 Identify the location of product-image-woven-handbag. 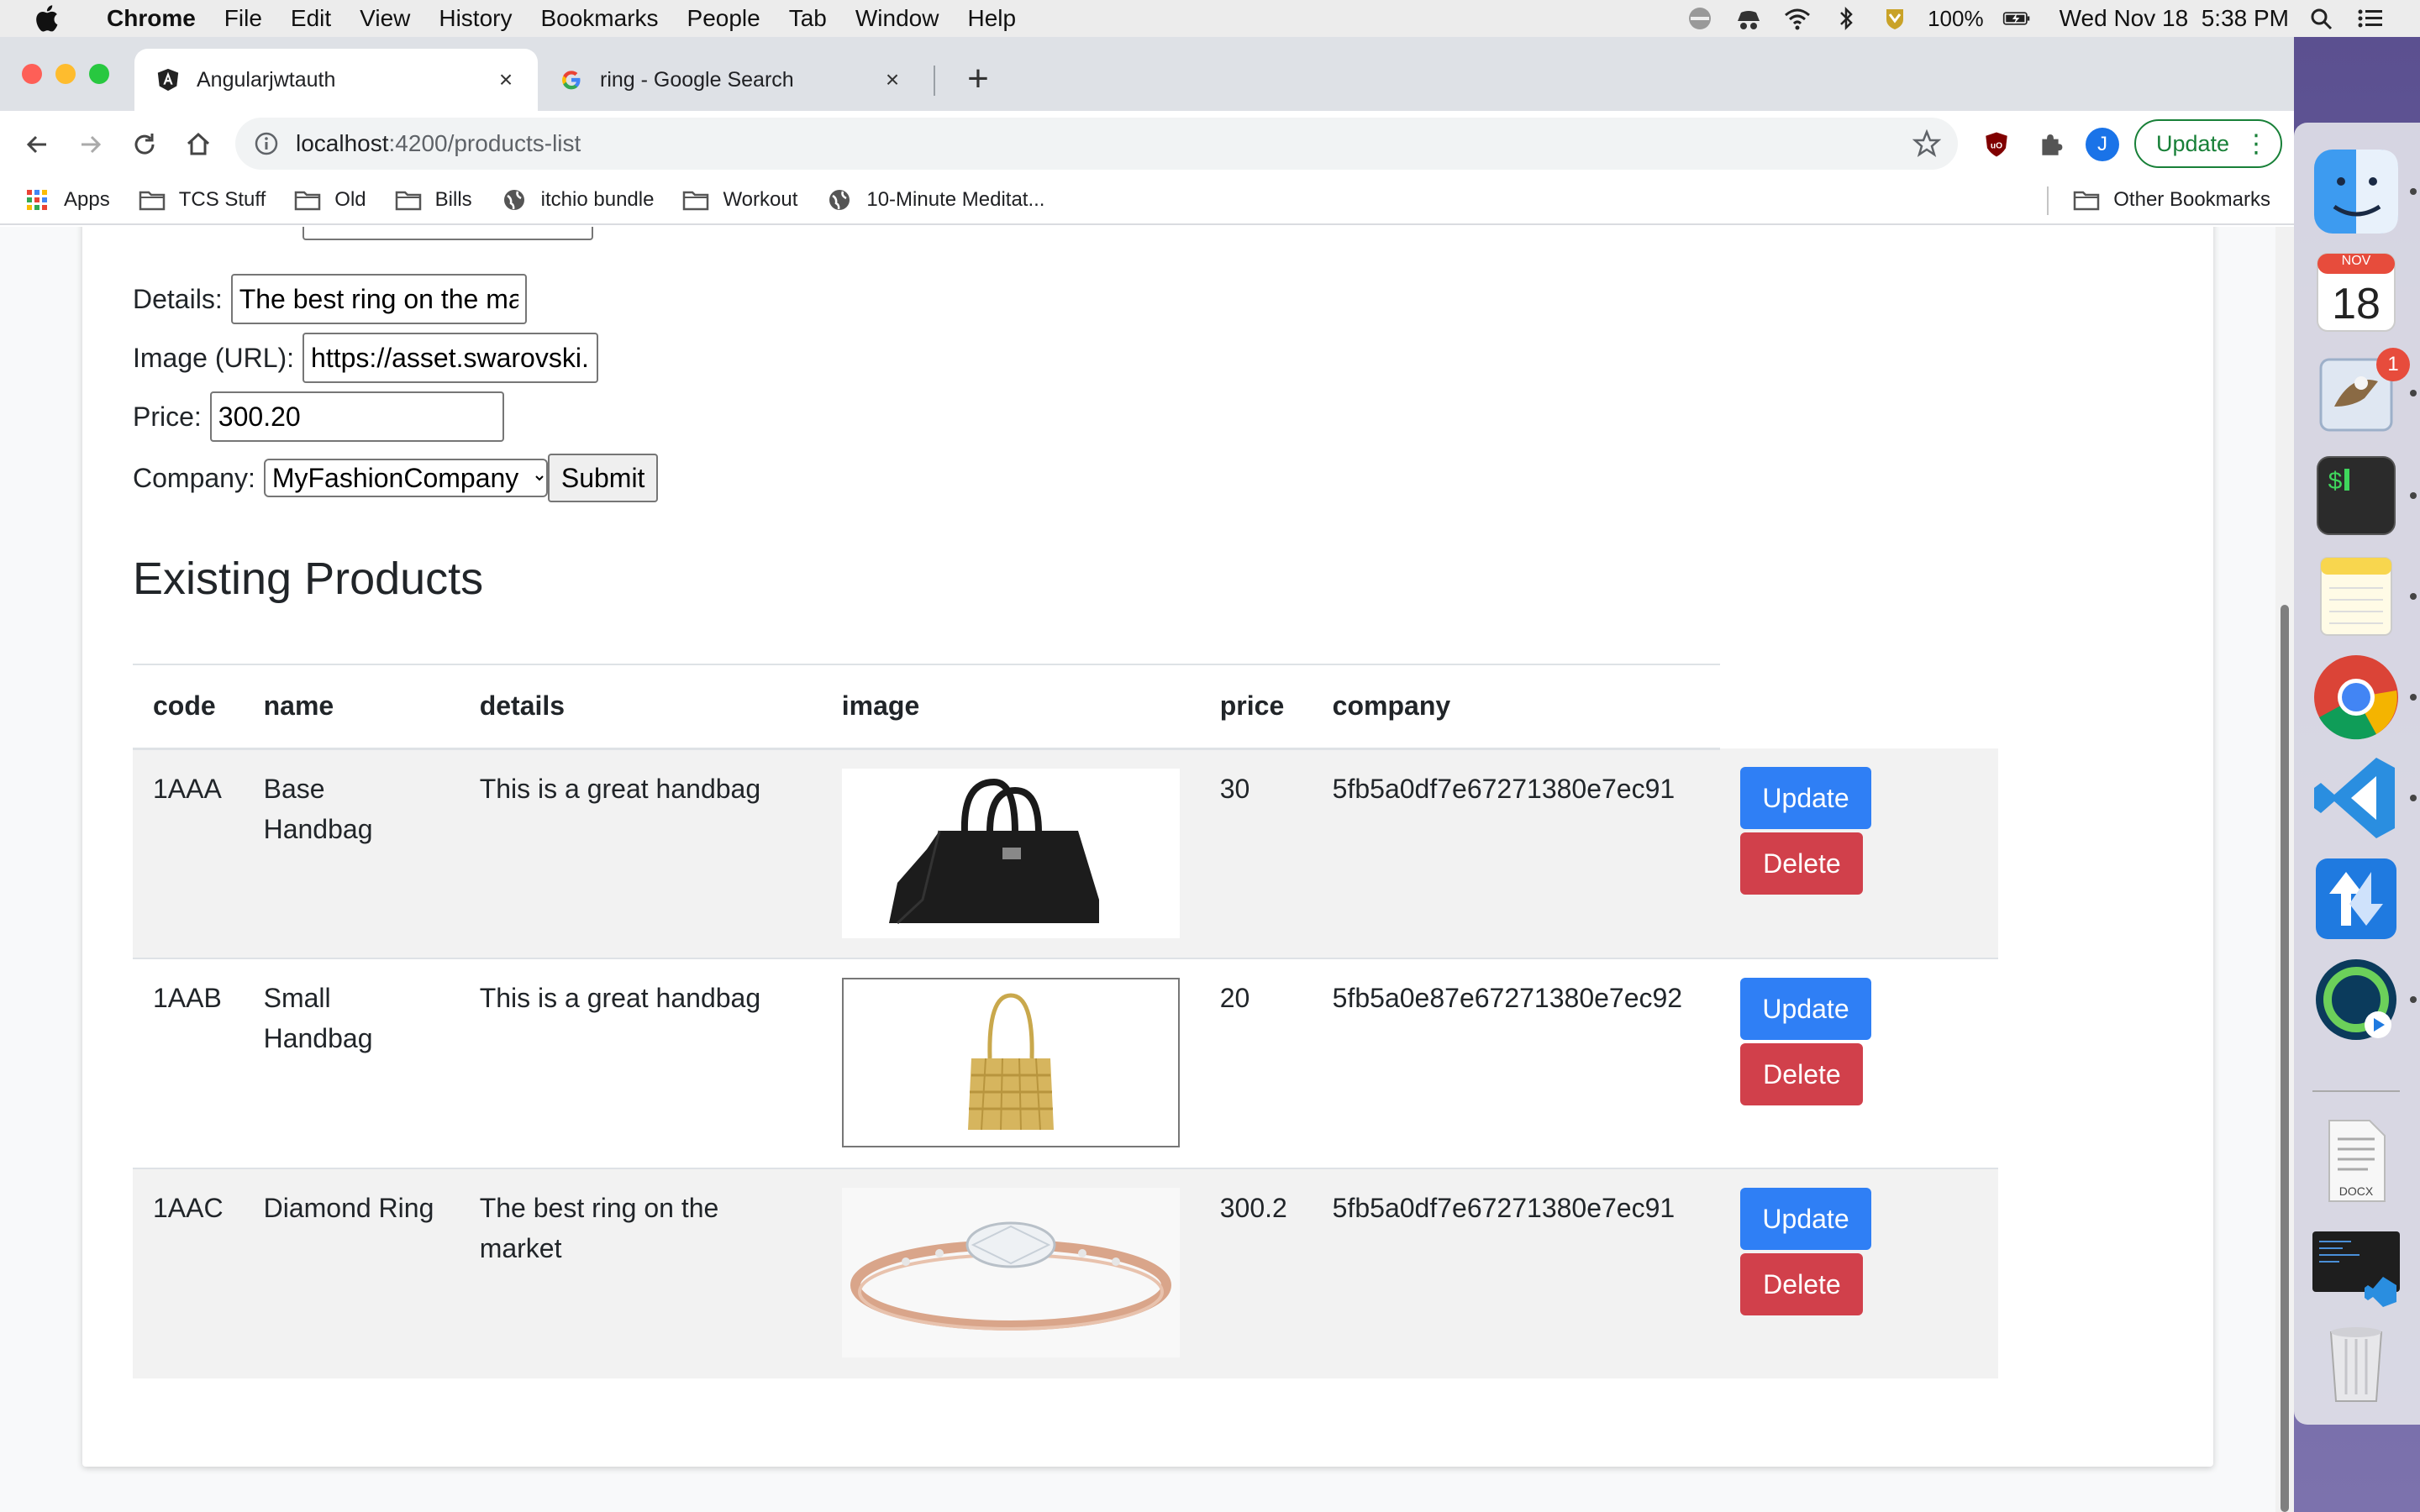
(1011, 1062).